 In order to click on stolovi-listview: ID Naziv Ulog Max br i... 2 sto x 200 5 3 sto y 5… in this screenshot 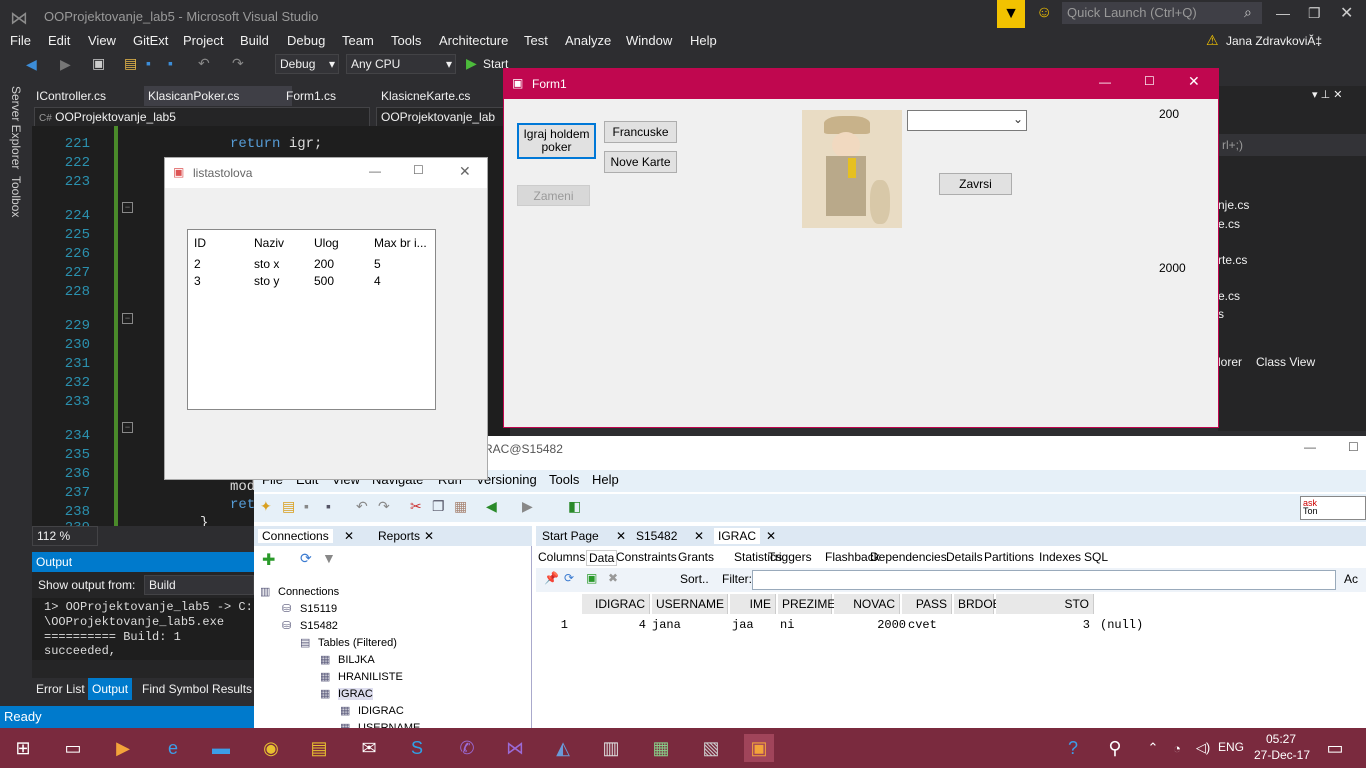, I will do `click(311, 319)`.